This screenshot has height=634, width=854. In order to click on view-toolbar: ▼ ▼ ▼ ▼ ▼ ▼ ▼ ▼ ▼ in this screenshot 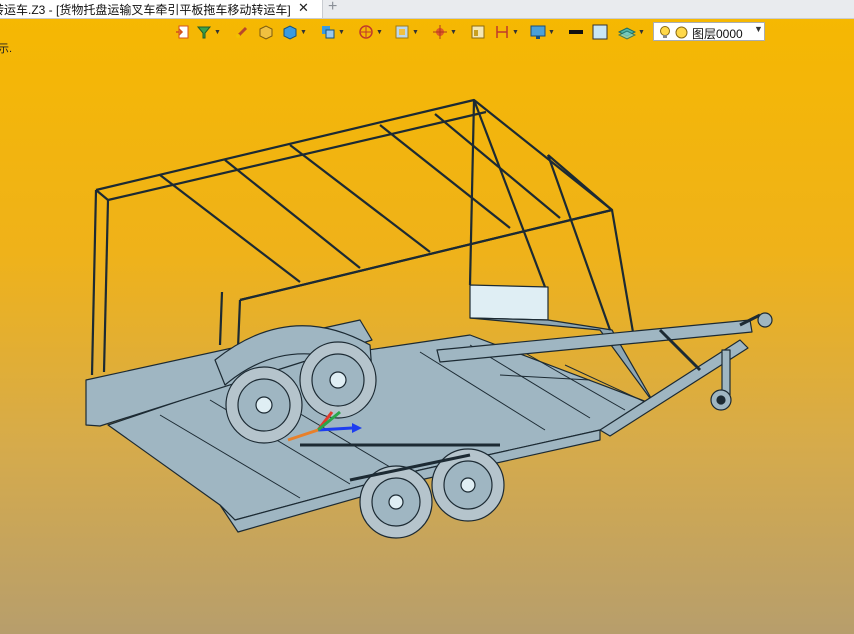, I will do `click(412, 32)`.